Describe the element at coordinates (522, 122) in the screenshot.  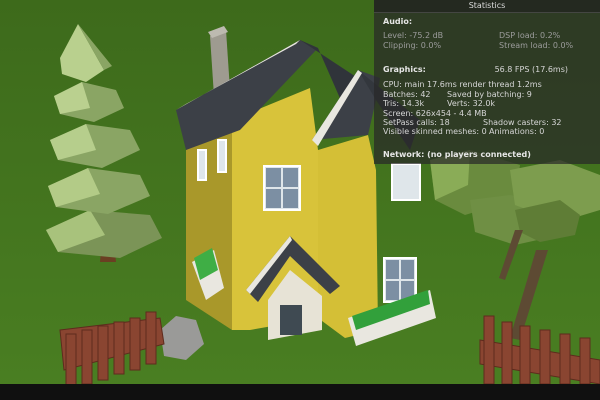
I see `graphics-shadow-casters: Shadow casters: 32` at that location.